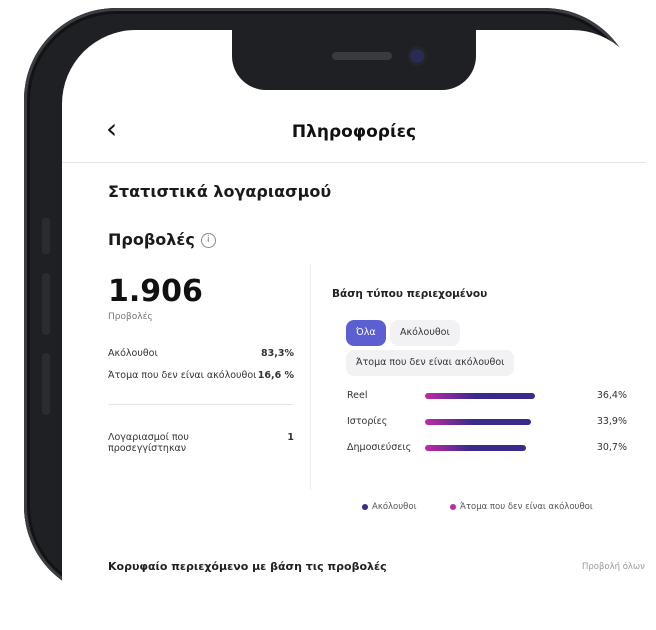  Describe the element at coordinates (611, 421) in the screenshot. I see `bar-percent: 33,9%` at that location.